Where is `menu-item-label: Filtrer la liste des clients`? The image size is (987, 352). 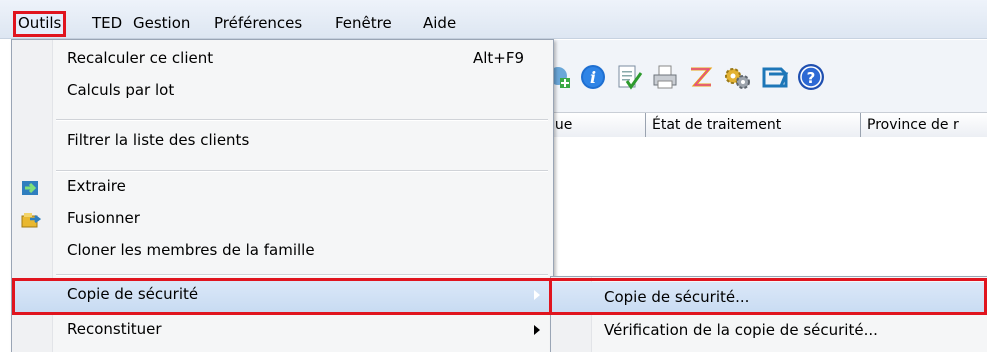 menu-item-label: Filtrer la liste des clients is located at coordinates (158, 140).